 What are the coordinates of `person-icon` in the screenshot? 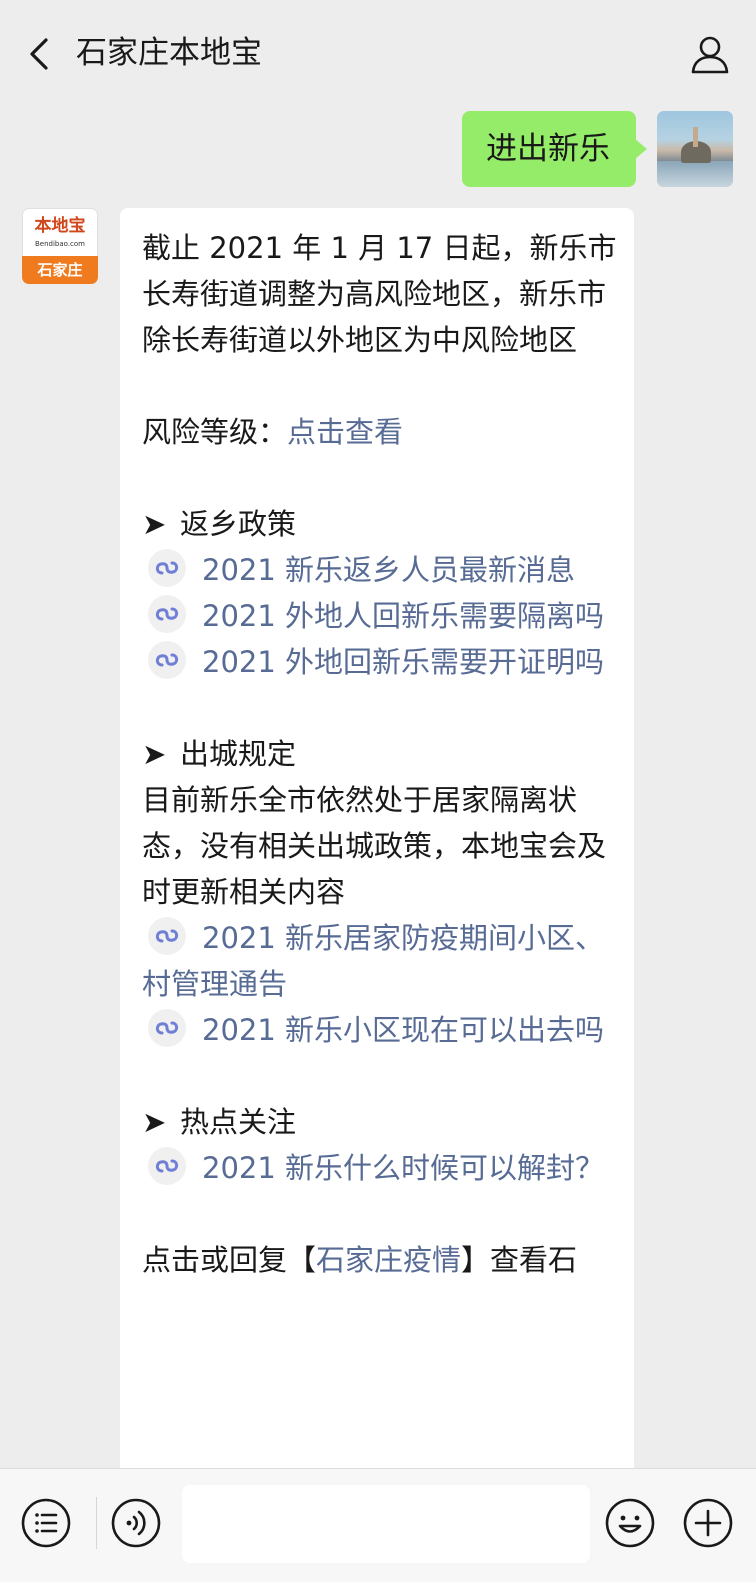 It's located at (710, 55).